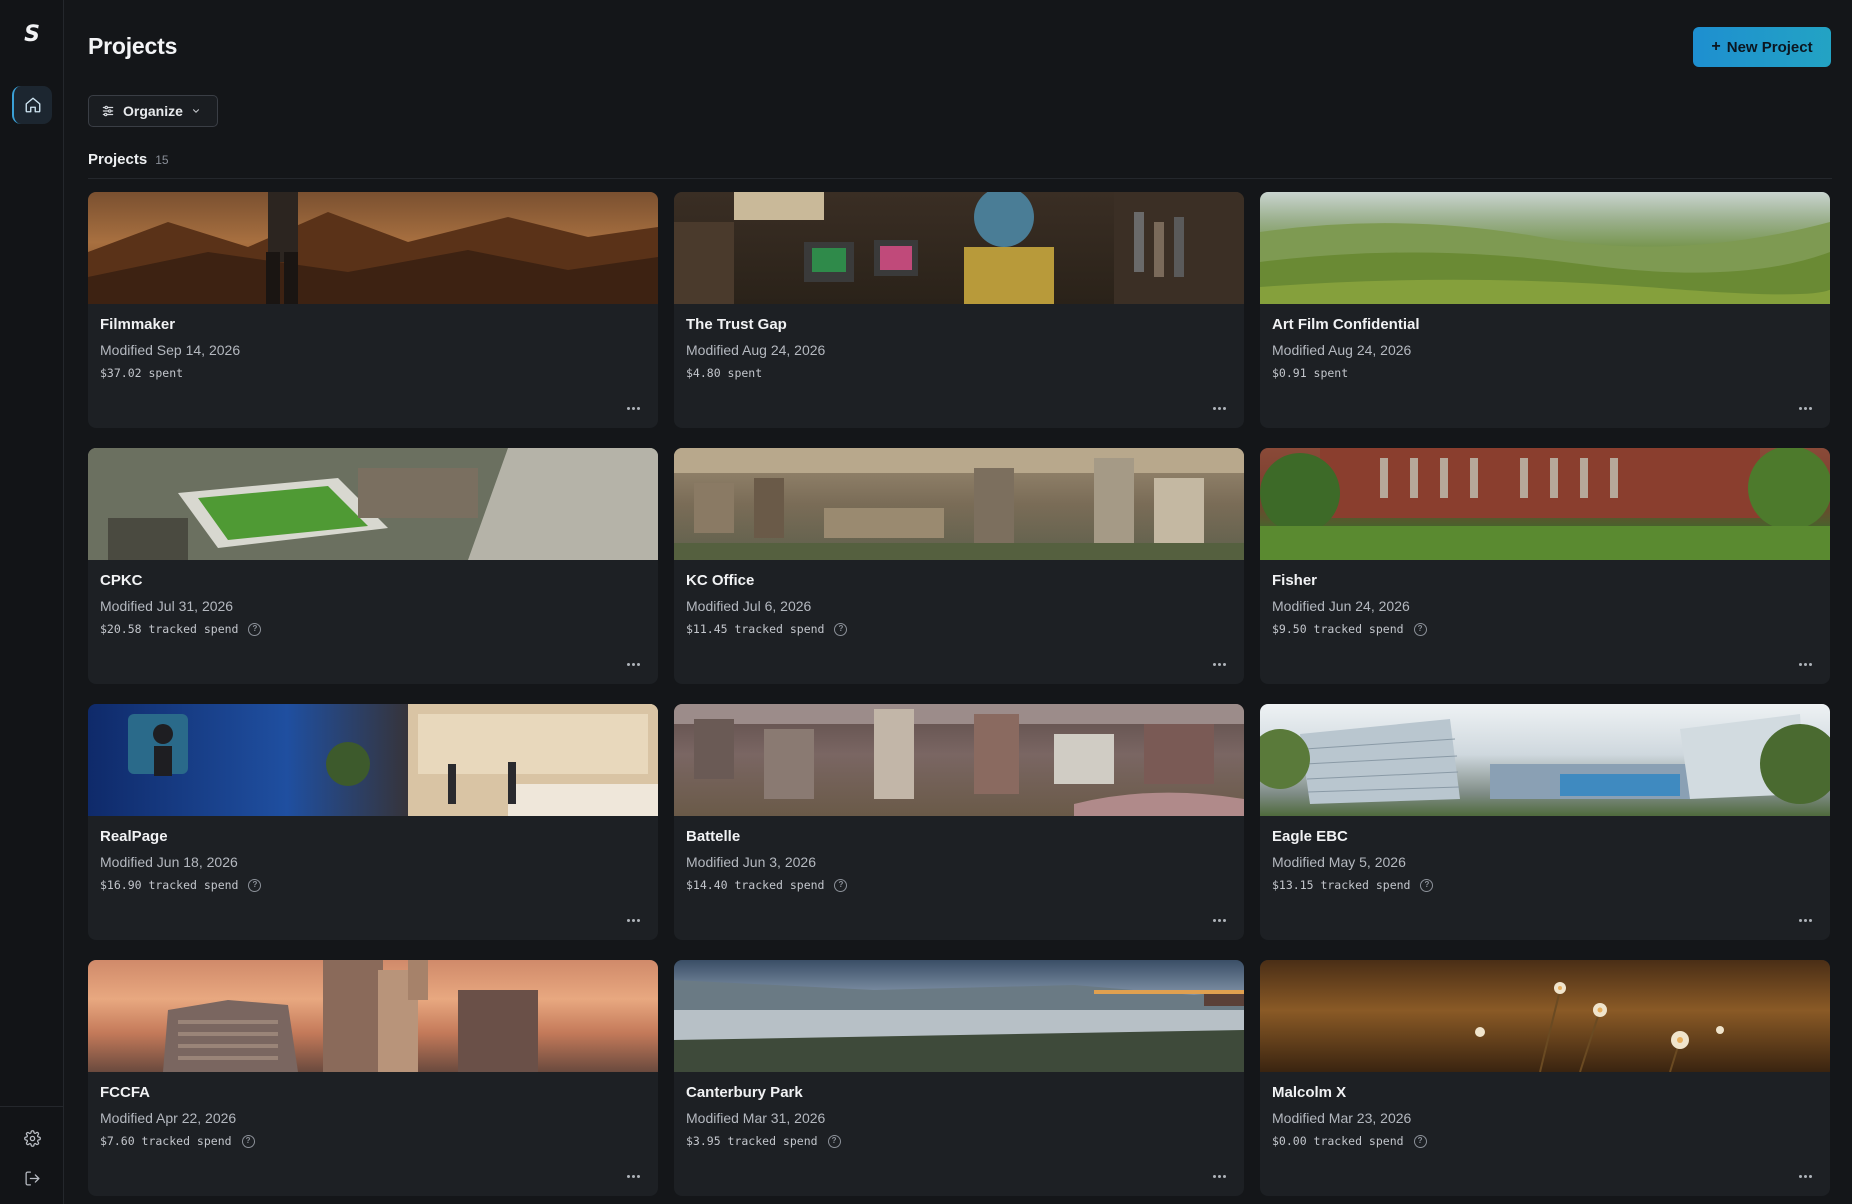 The height and width of the screenshot is (1204, 1852). Describe the element at coordinates (138, 324) in the screenshot. I see `project-name: Filmmaker` at that location.